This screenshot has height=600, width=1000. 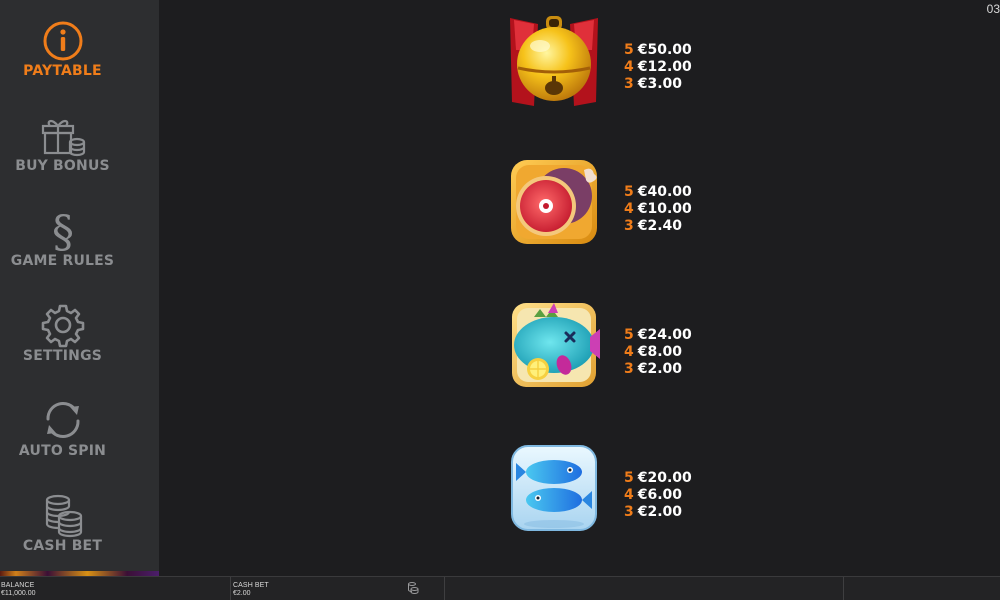 What do you see at coordinates (63, 138) in the screenshot?
I see `gift-icon` at bounding box center [63, 138].